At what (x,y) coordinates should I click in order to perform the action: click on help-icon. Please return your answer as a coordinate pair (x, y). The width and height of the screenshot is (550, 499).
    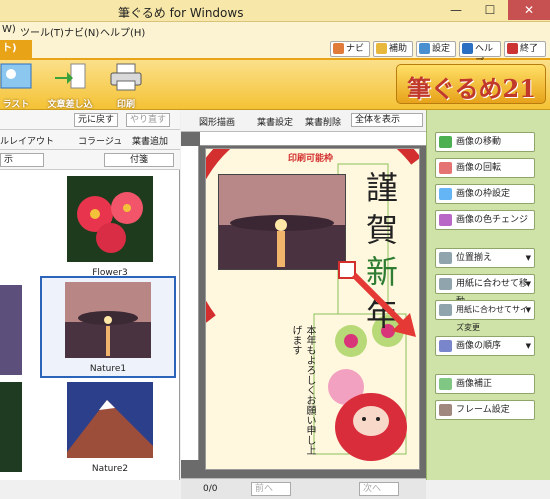
    Looking at the image, I should click on (467, 48).